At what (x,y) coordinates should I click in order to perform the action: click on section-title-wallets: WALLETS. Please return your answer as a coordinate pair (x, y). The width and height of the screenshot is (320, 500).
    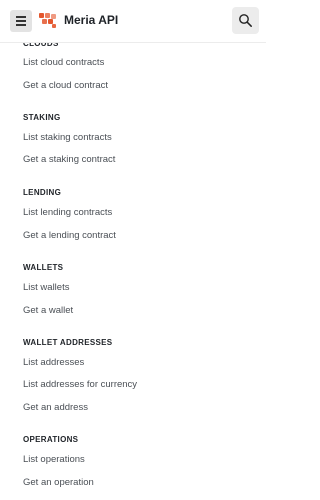
    Looking at the image, I should click on (43, 267).